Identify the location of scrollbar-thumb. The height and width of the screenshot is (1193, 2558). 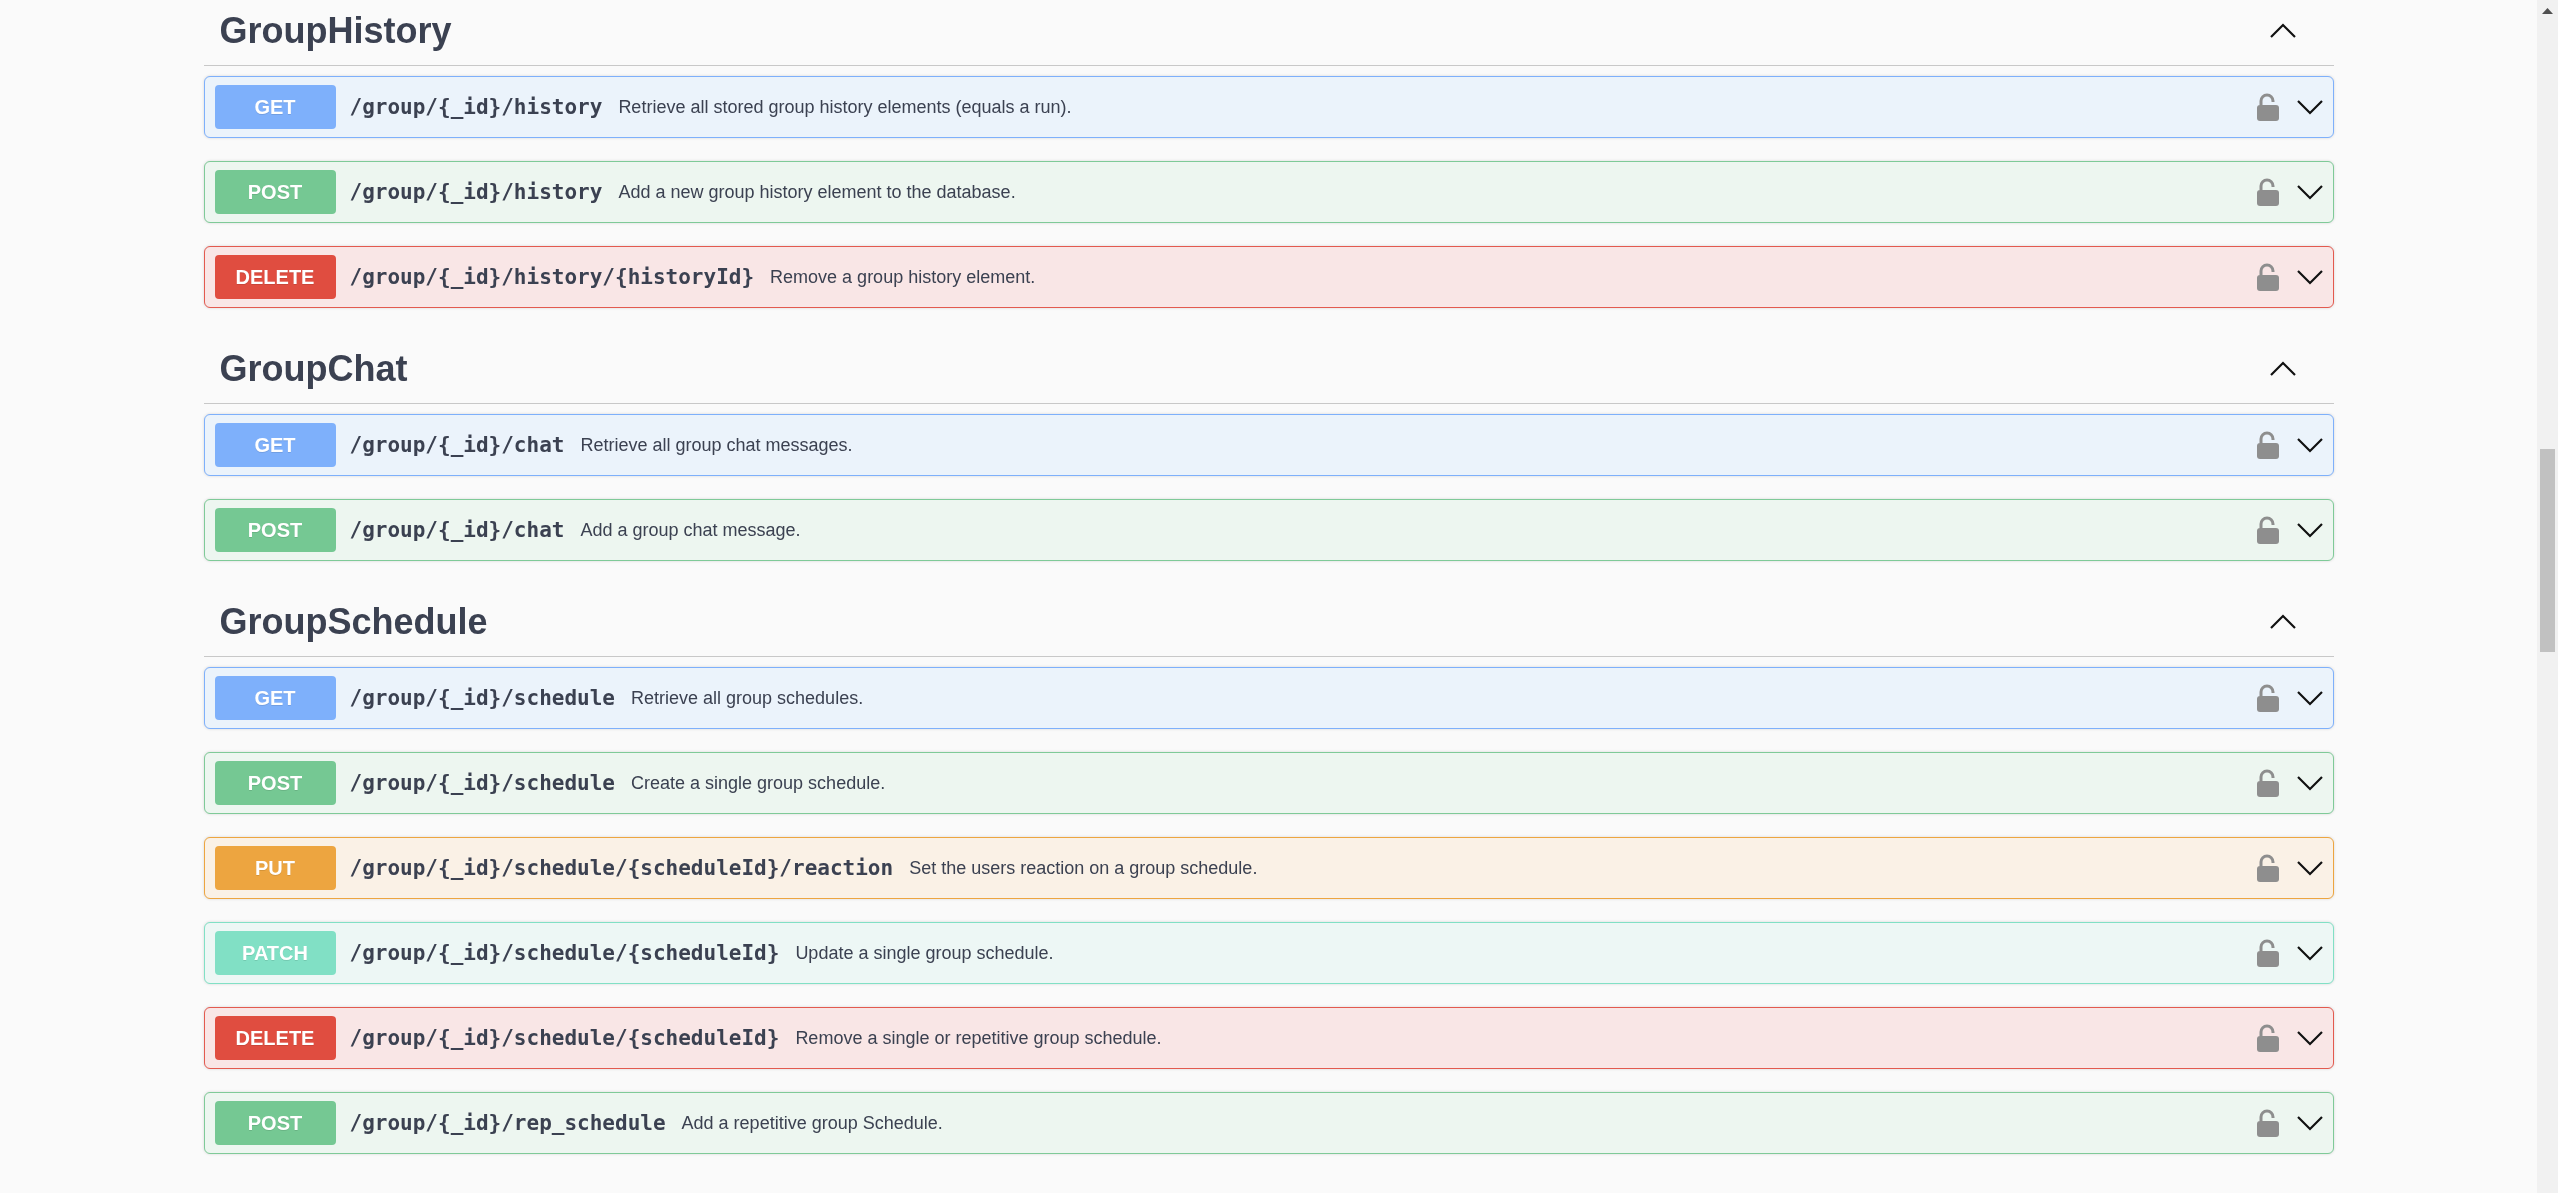
(2547, 550).